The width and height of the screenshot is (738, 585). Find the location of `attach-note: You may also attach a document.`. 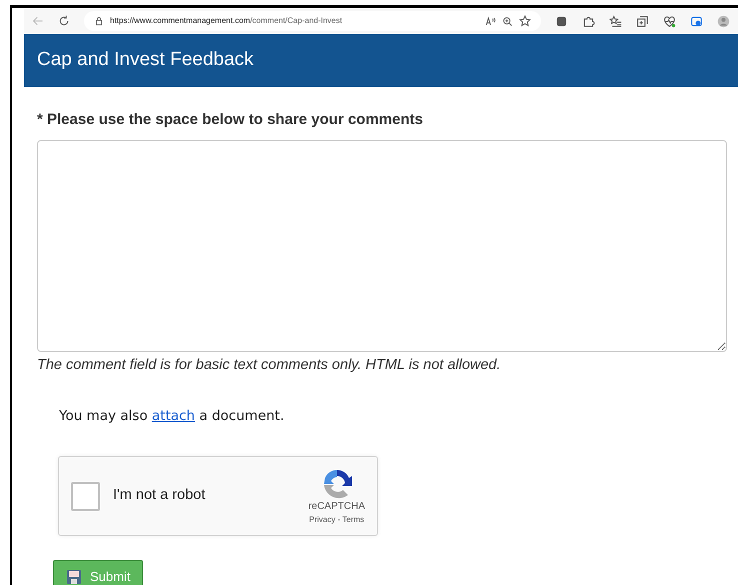

attach-note: You may also attach a document. is located at coordinates (171, 416).